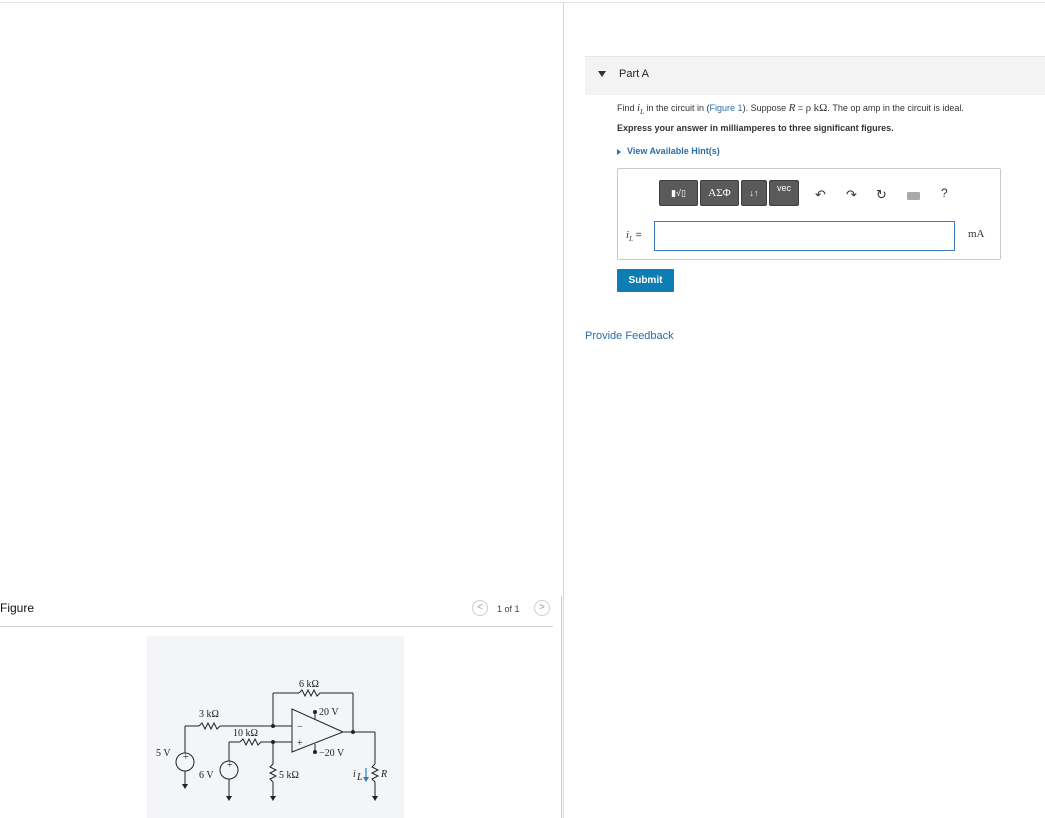 The height and width of the screenshot is (818, 1045). I want to click on resistor-6k, so click(309, 693).